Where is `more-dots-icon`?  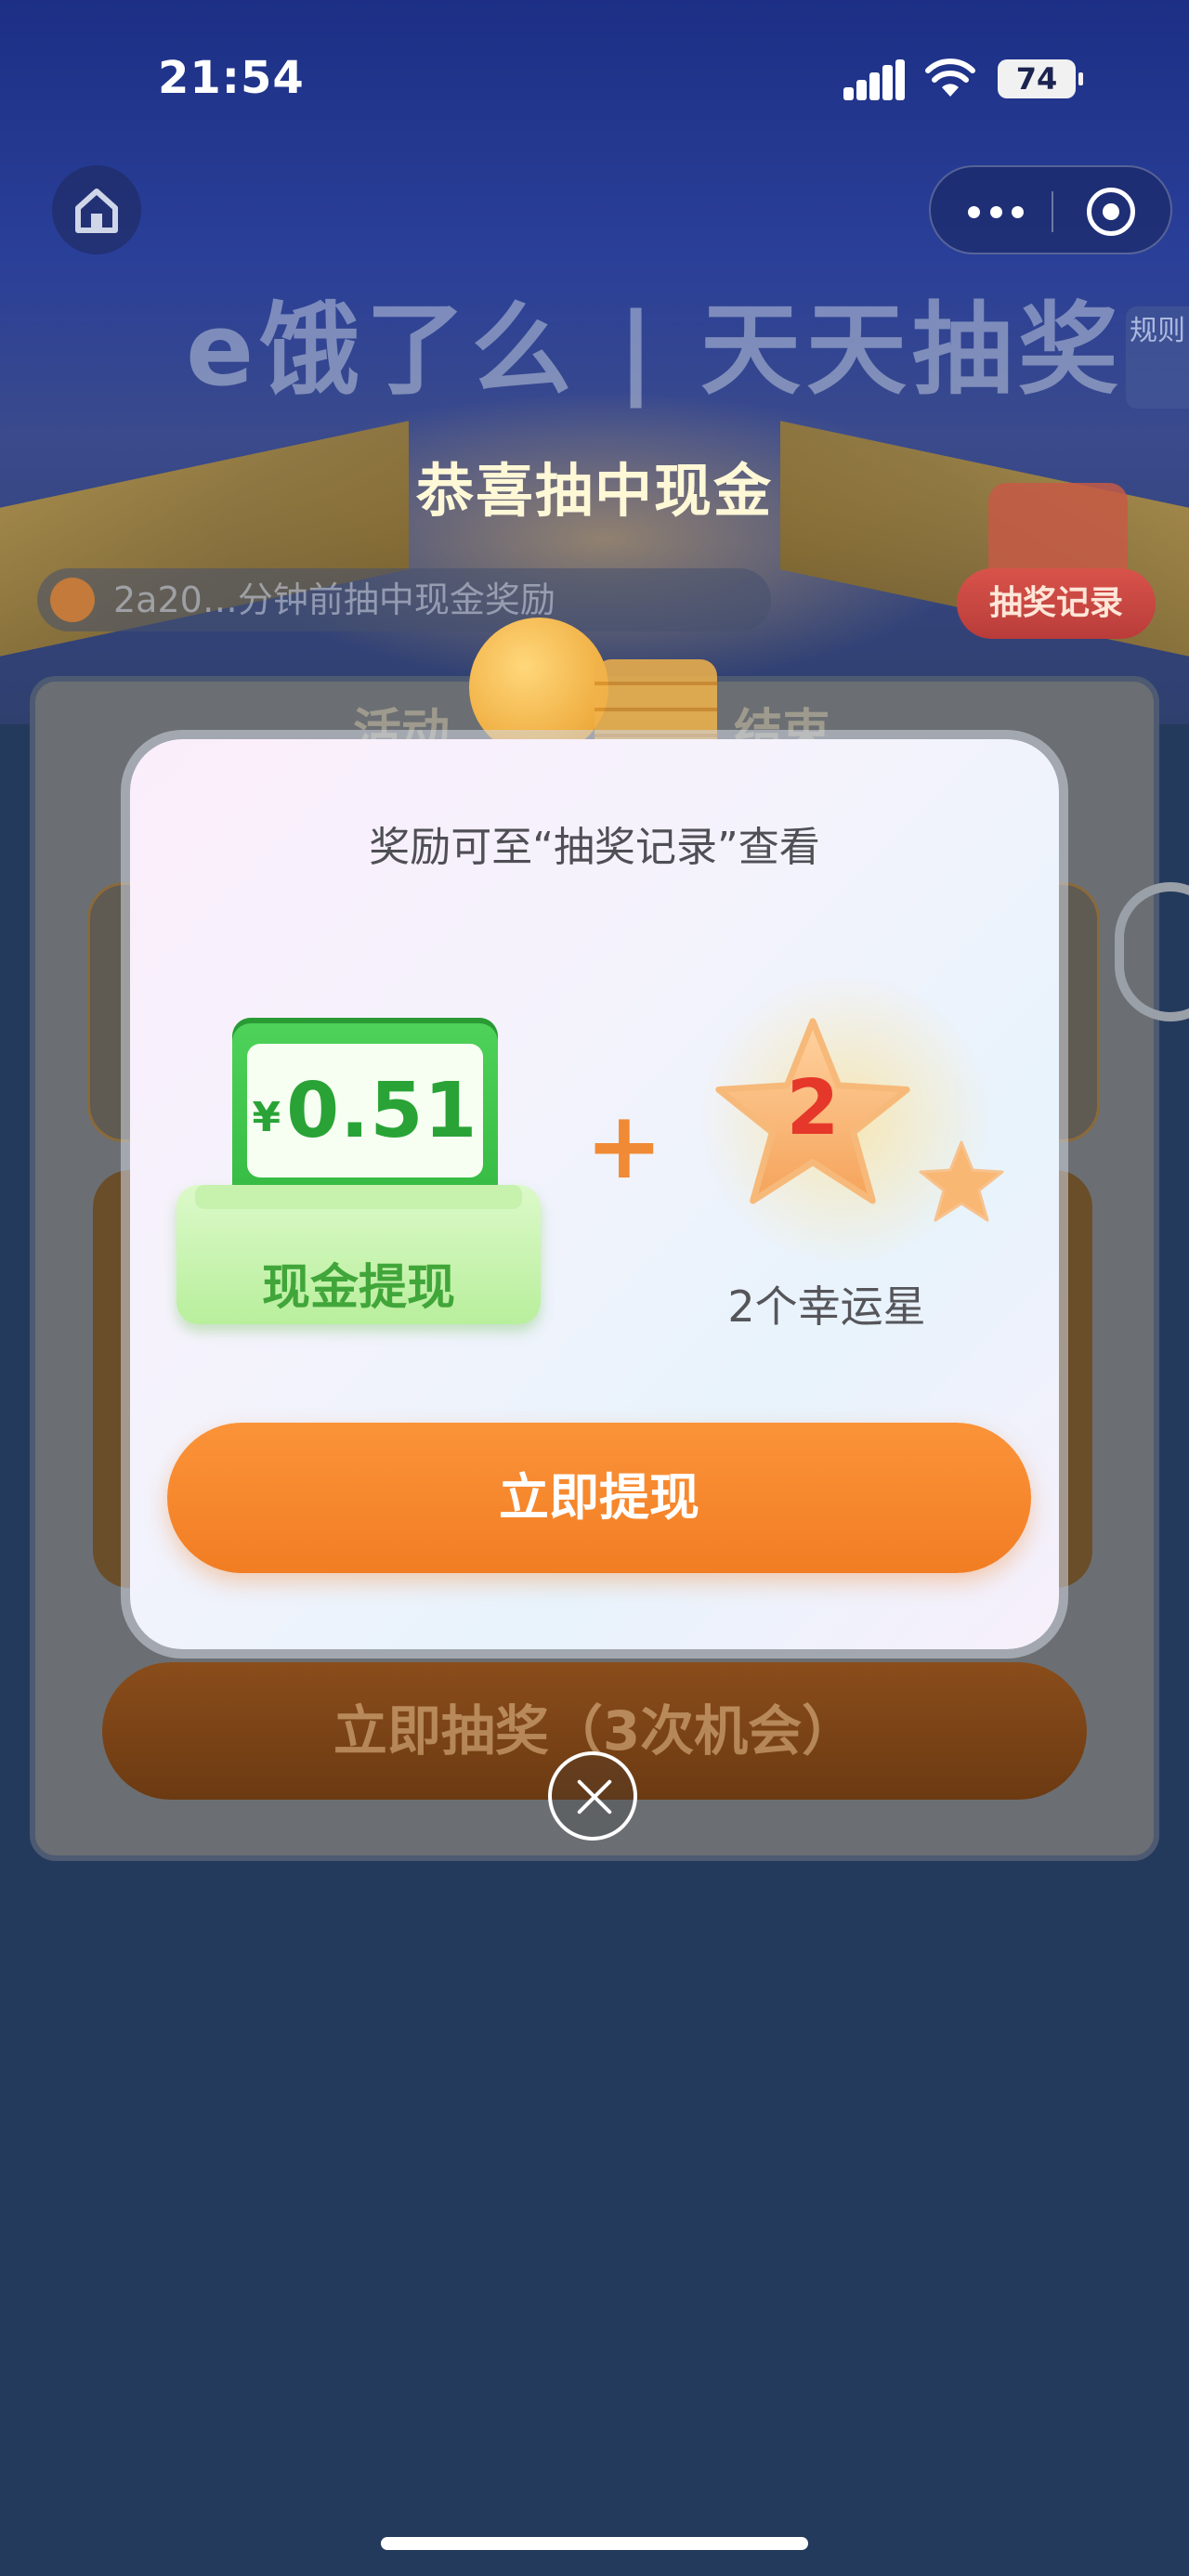 more-dots-icon is located at coordinates (996, 211).